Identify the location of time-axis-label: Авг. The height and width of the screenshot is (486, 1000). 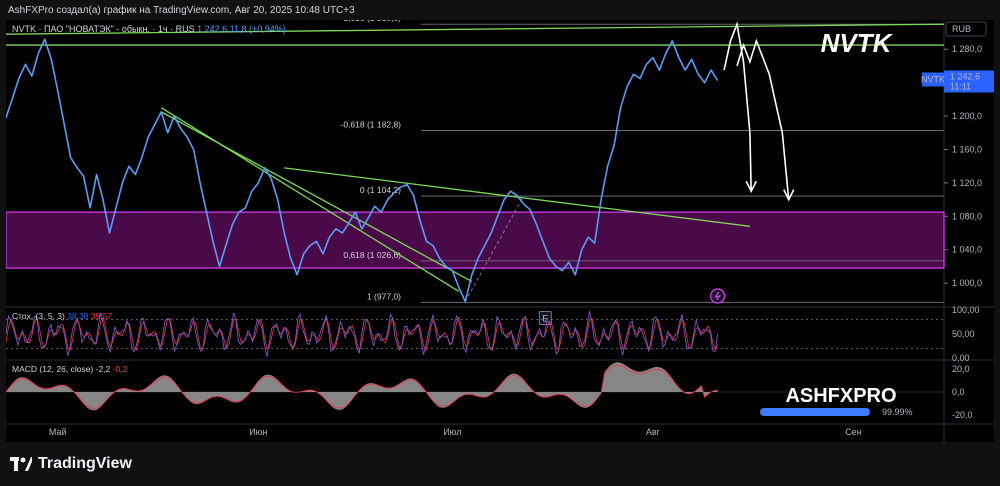
(653, 432).